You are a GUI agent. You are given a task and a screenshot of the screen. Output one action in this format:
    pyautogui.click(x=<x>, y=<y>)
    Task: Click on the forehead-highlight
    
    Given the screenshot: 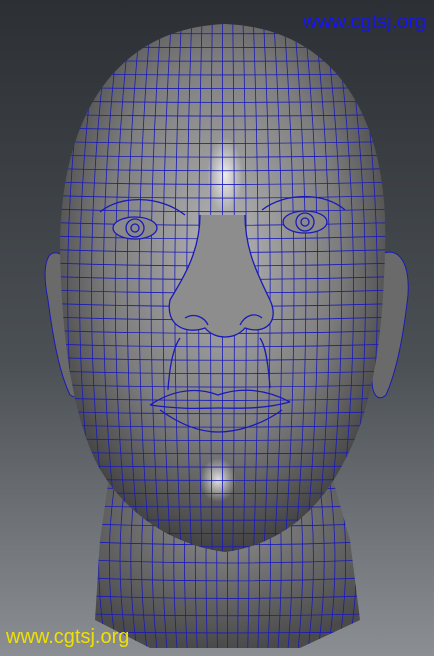 What is the action you would take?
    pyautogui.click(x=225, y=175)
    